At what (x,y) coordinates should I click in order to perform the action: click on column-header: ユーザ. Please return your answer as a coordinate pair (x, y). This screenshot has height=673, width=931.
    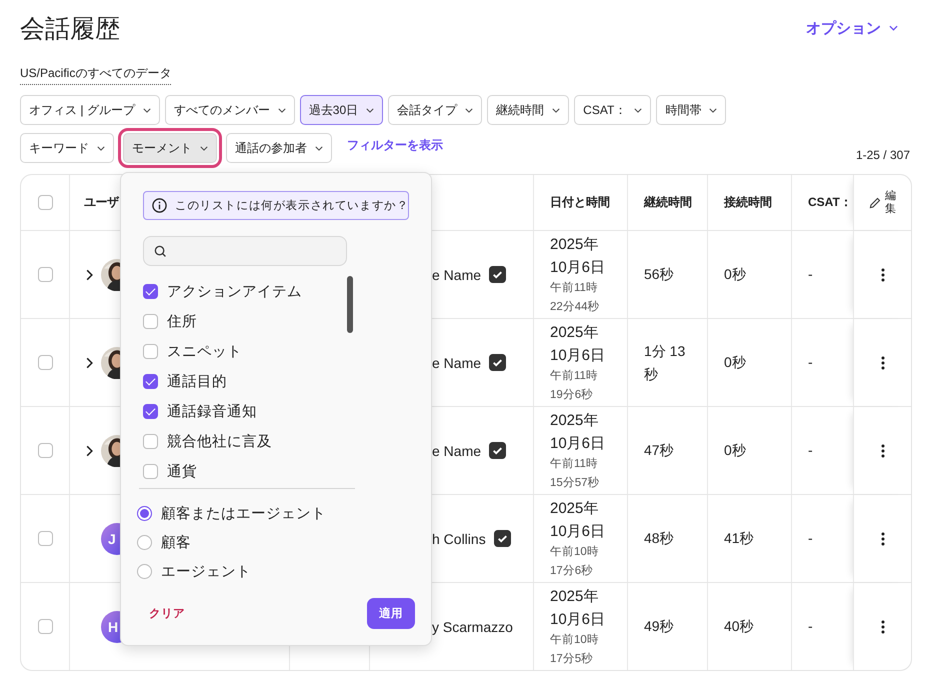
    Looking at the image, I should click on (101, 202).